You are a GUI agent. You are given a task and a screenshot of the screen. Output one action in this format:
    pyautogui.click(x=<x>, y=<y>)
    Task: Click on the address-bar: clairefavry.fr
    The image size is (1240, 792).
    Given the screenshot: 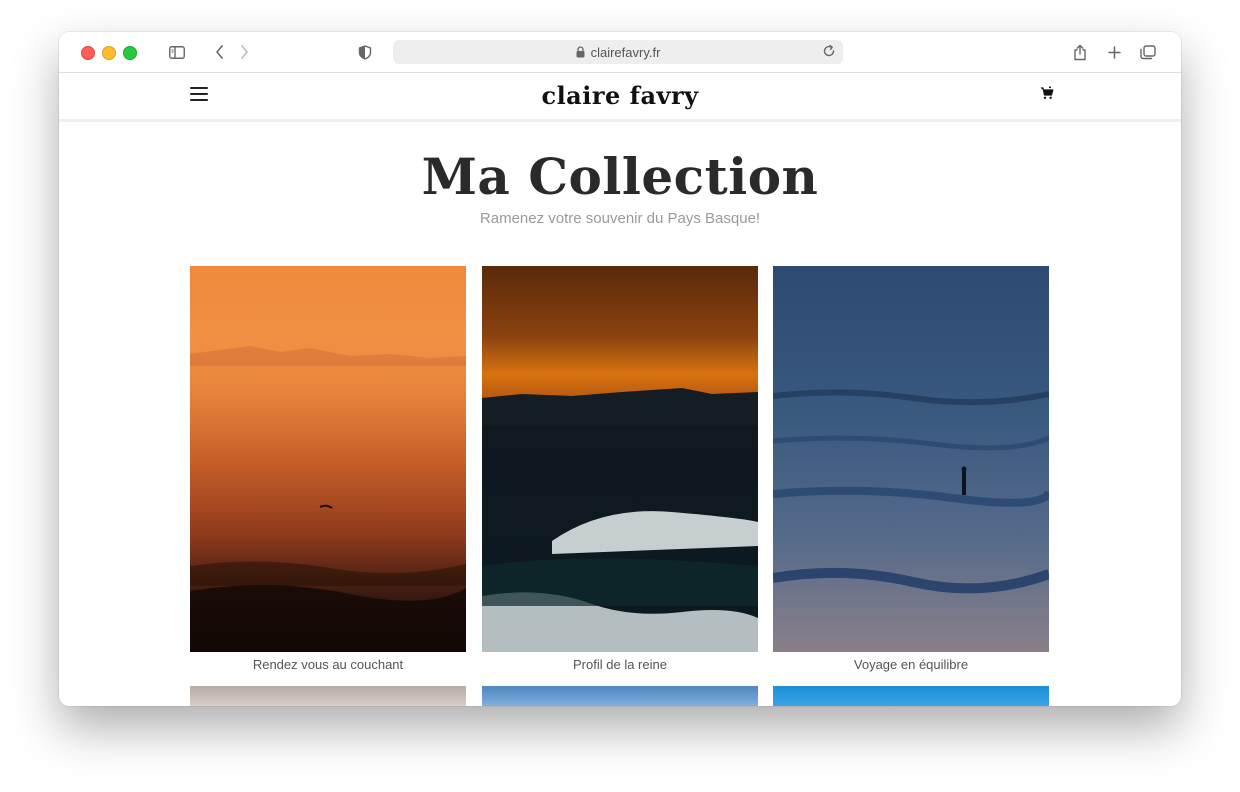 What is the action you would take?
    pyautogui.click(x=618, y=52)
    